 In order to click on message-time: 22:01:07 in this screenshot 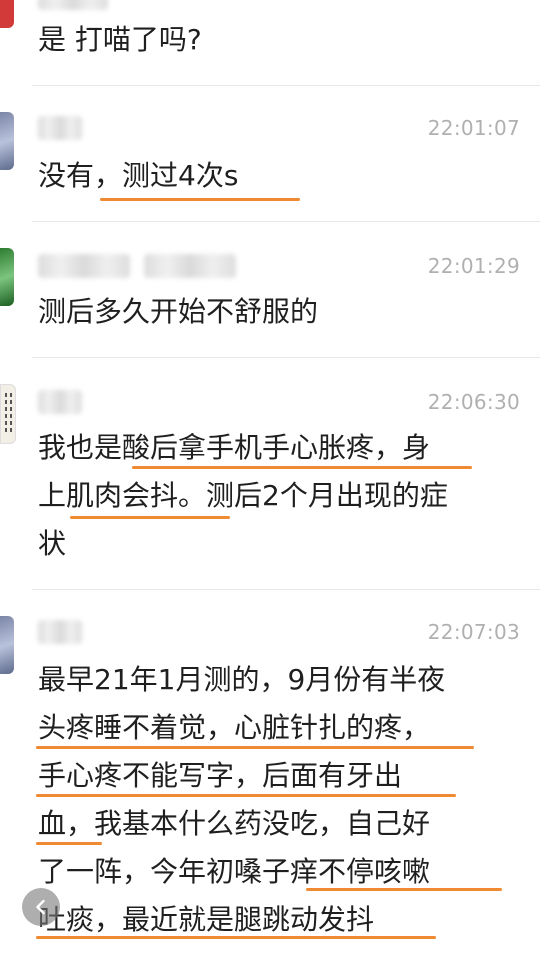, I will do `click(473, 128)`.